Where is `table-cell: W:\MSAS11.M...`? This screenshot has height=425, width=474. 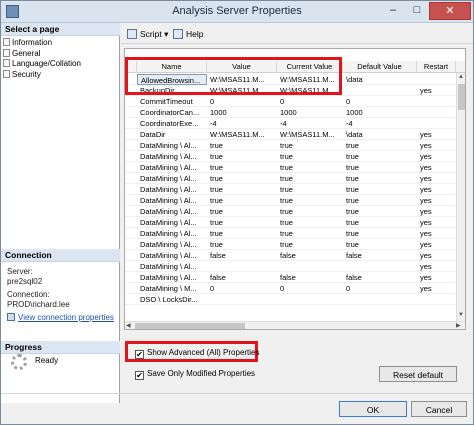 table-cell: W:\MSAS11.M... is located at coordinates (242, 134).